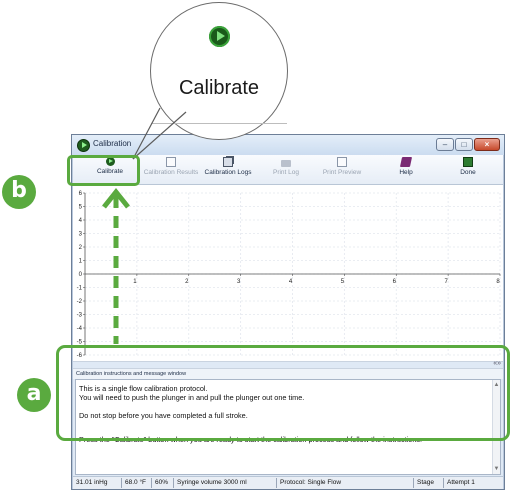 This screenshot has width=514, height=493. What do you see at coordinates (19, 192) in the screenshot?
I see `badge-b: b` at bounding box center [19, 192].